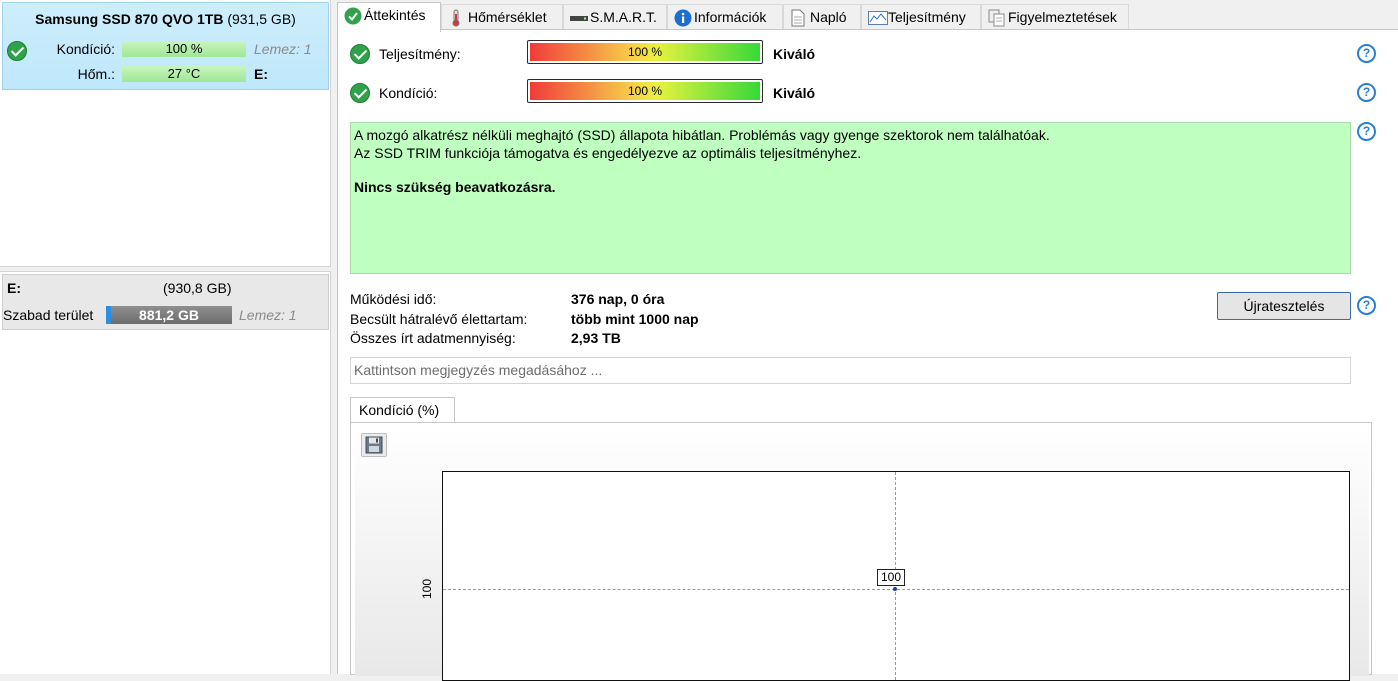 This screenshot has width=1398, height=681. I want to click on tab-smart-label: S.M.A.R.T., so click(623, 17).